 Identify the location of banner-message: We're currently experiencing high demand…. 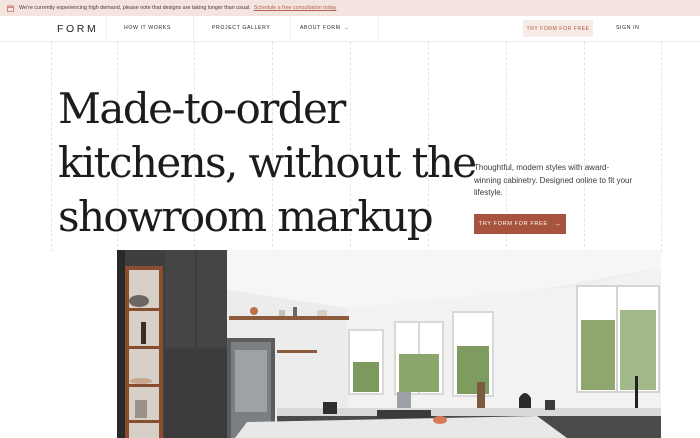
(135, 8).